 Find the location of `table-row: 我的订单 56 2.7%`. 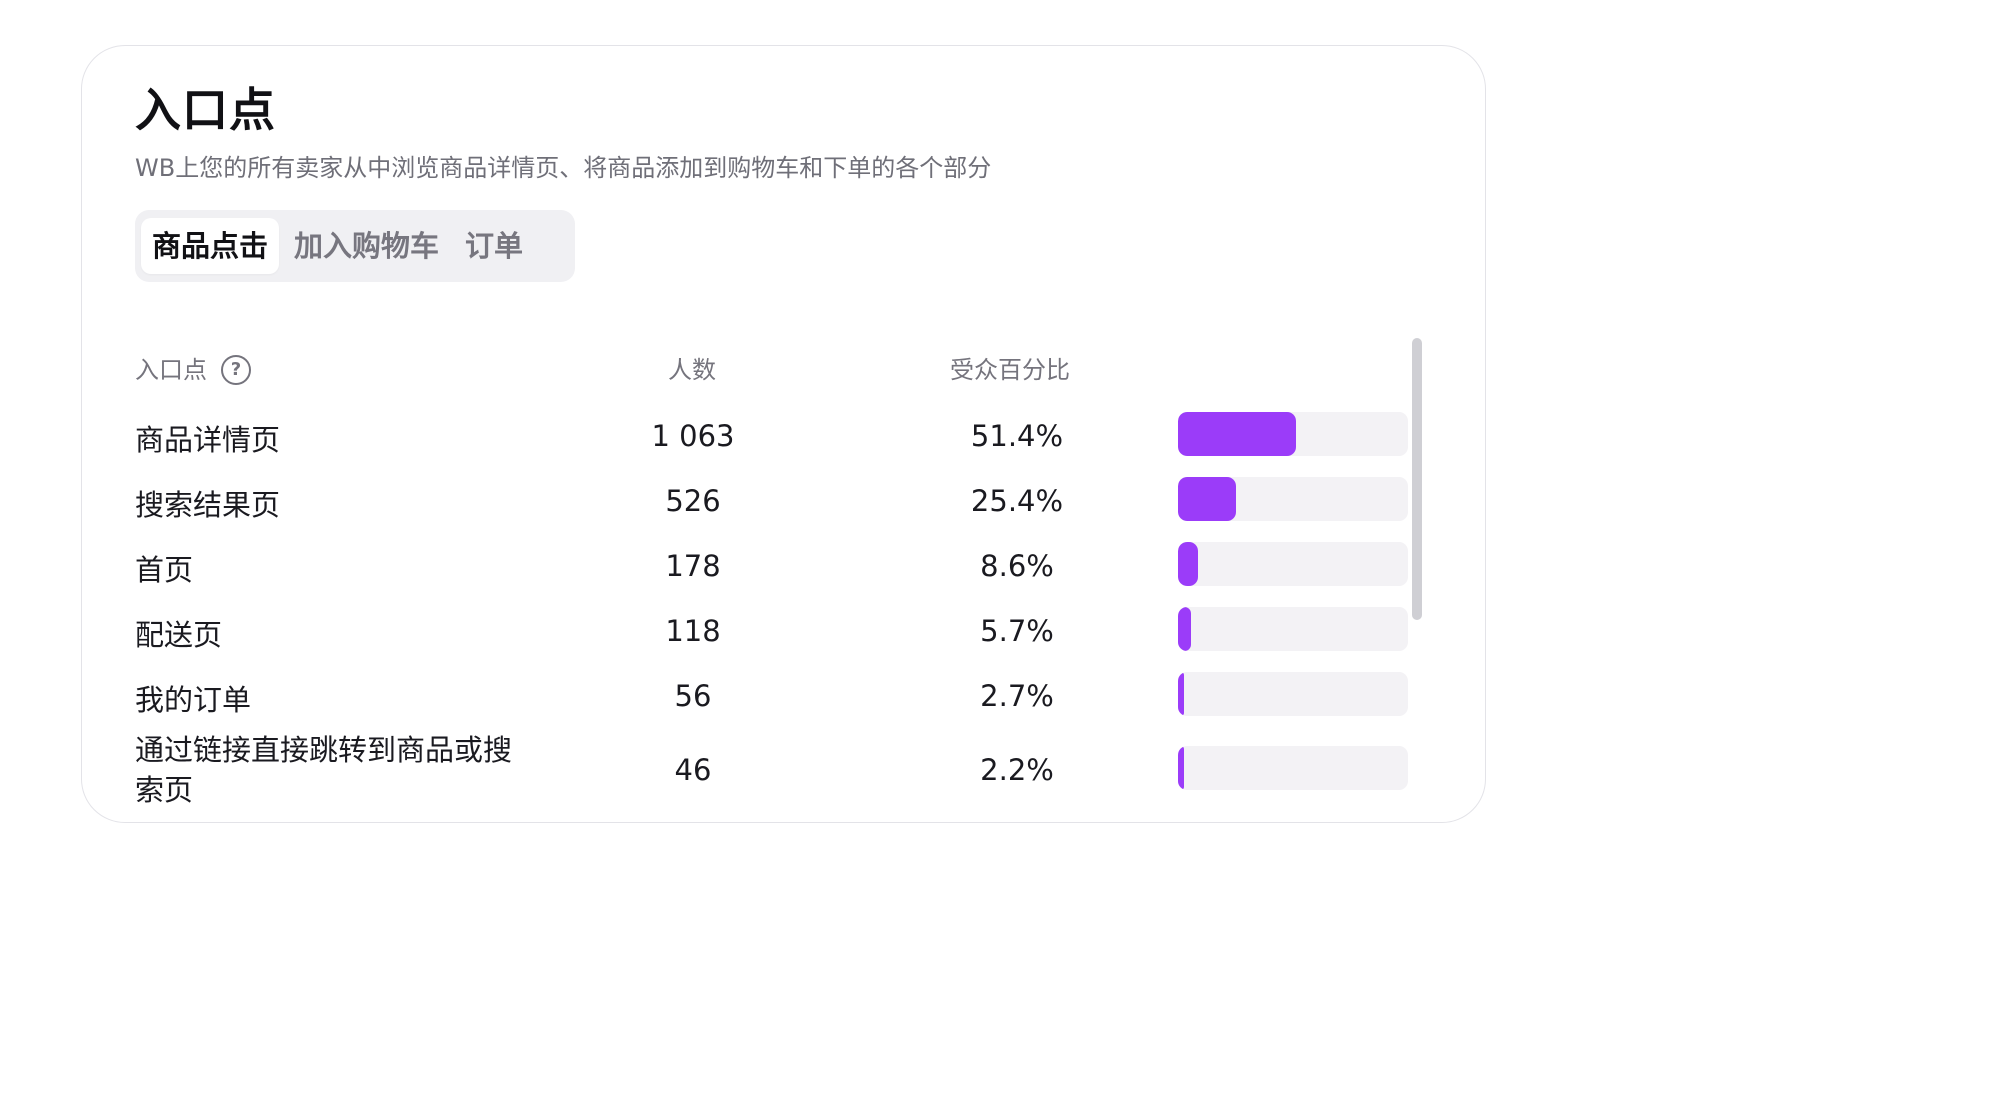

table-row: 我的订单 56 2.7% is located at coordinates (783, 694).